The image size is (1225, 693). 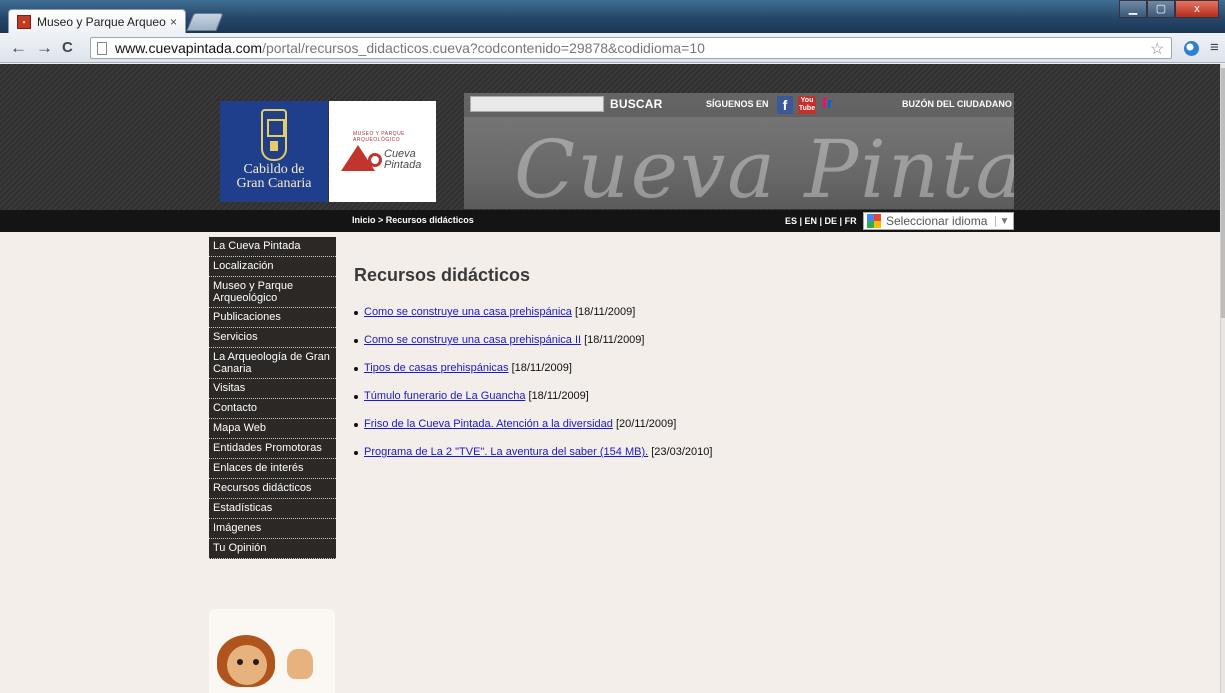 I want to click on page-icon, so click(x=102, y=48).